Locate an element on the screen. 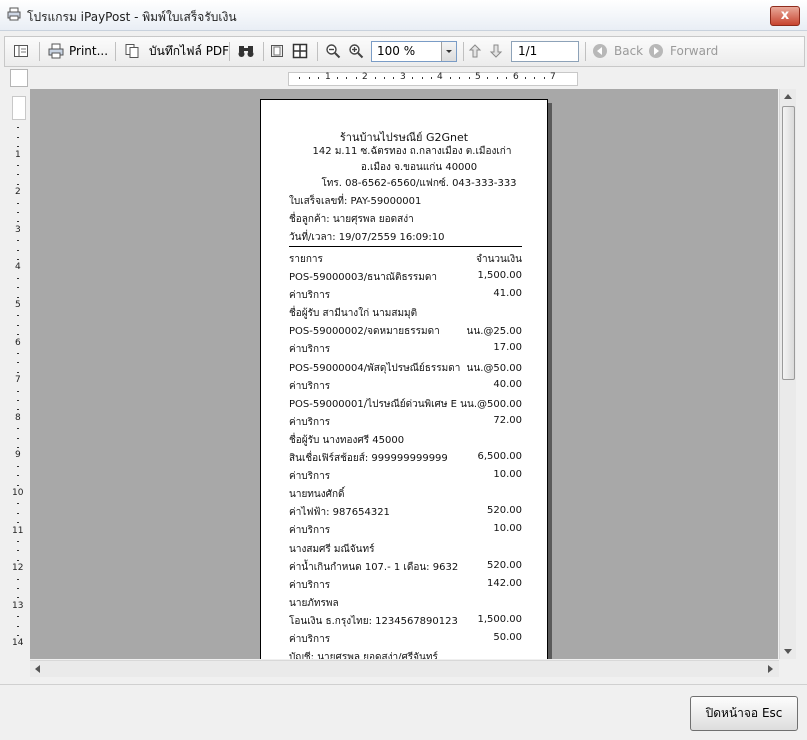  single-page-icon is located at coordinates (277, 51).